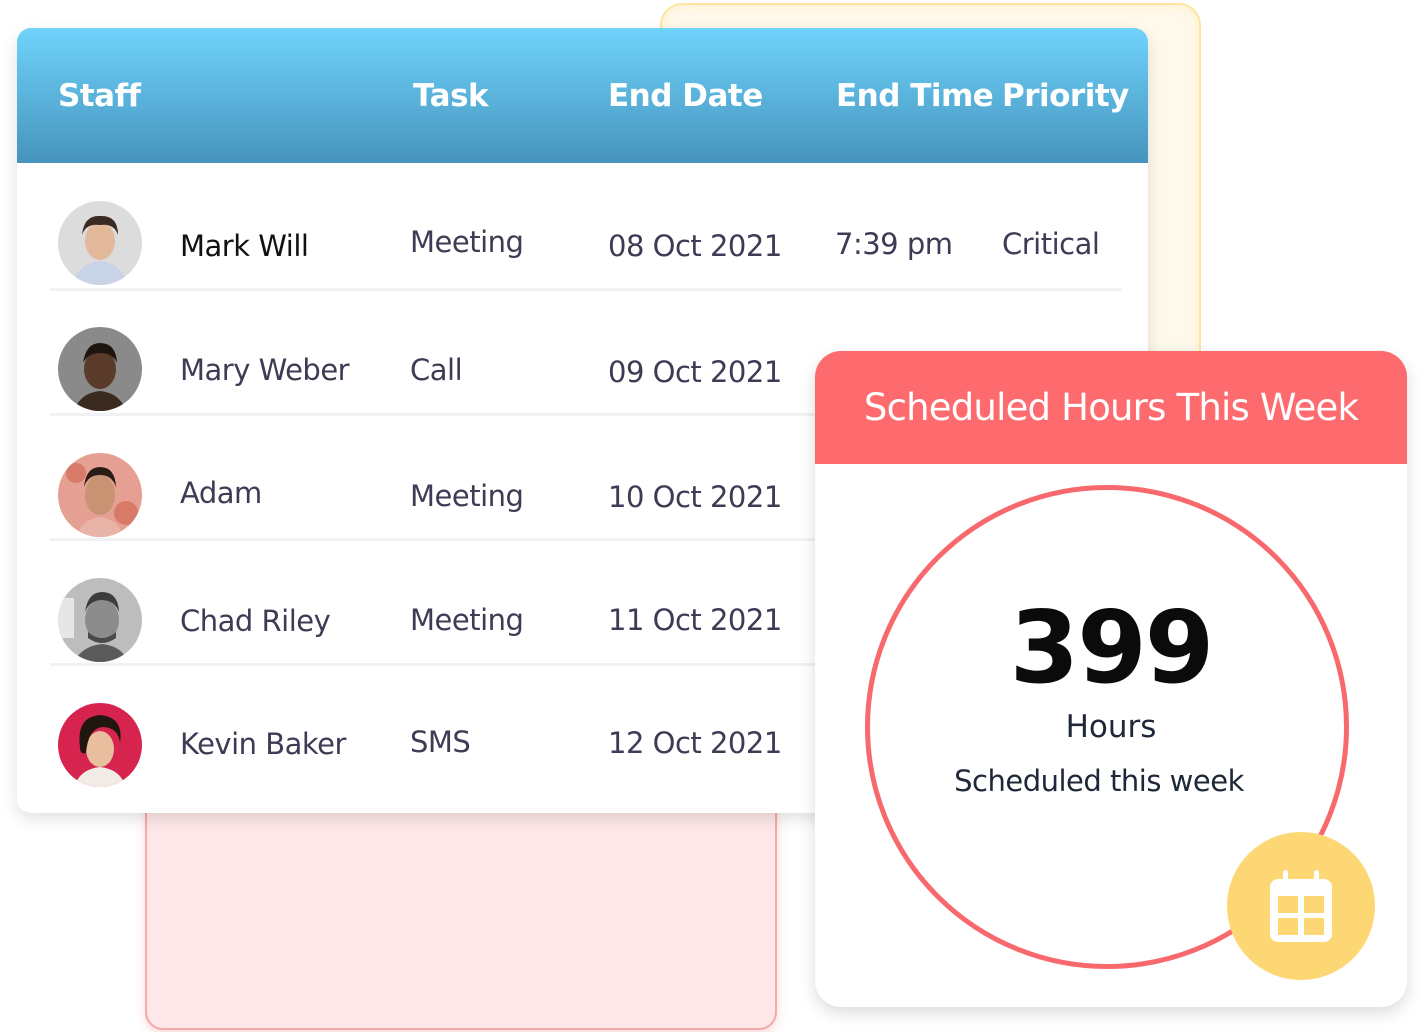 The height and width of the screenshot is (1032, 1424). Describe the element at coordinates (244, 246) in the screenshot. I see `staff-name: Mark Will` at that location.